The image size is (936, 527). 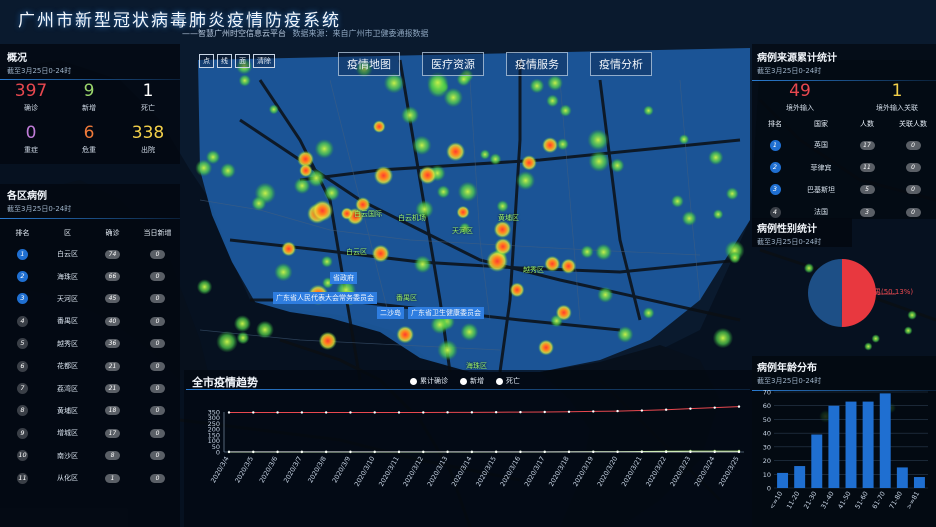 What do you see at coordinates (242, 61) in the screenshot?
I see `draw-polygon-button: 面` at bounding box center [242, 61].